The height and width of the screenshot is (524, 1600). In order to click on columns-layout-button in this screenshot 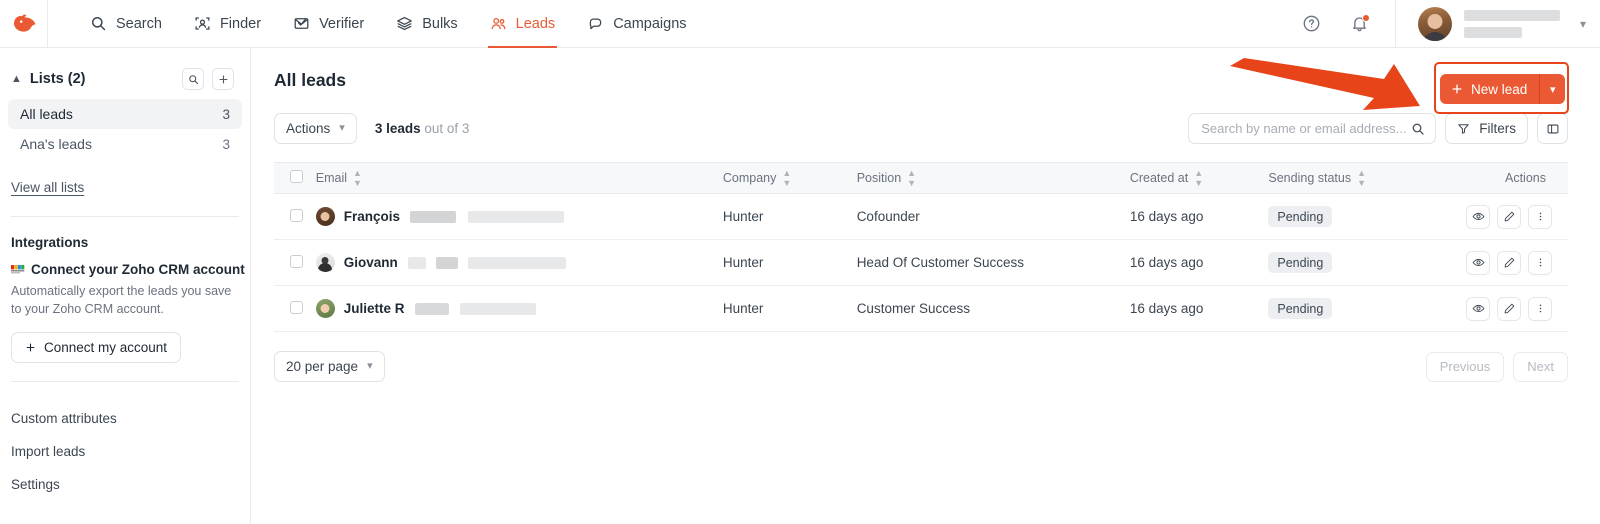, I will do `click(1552, 128)`.